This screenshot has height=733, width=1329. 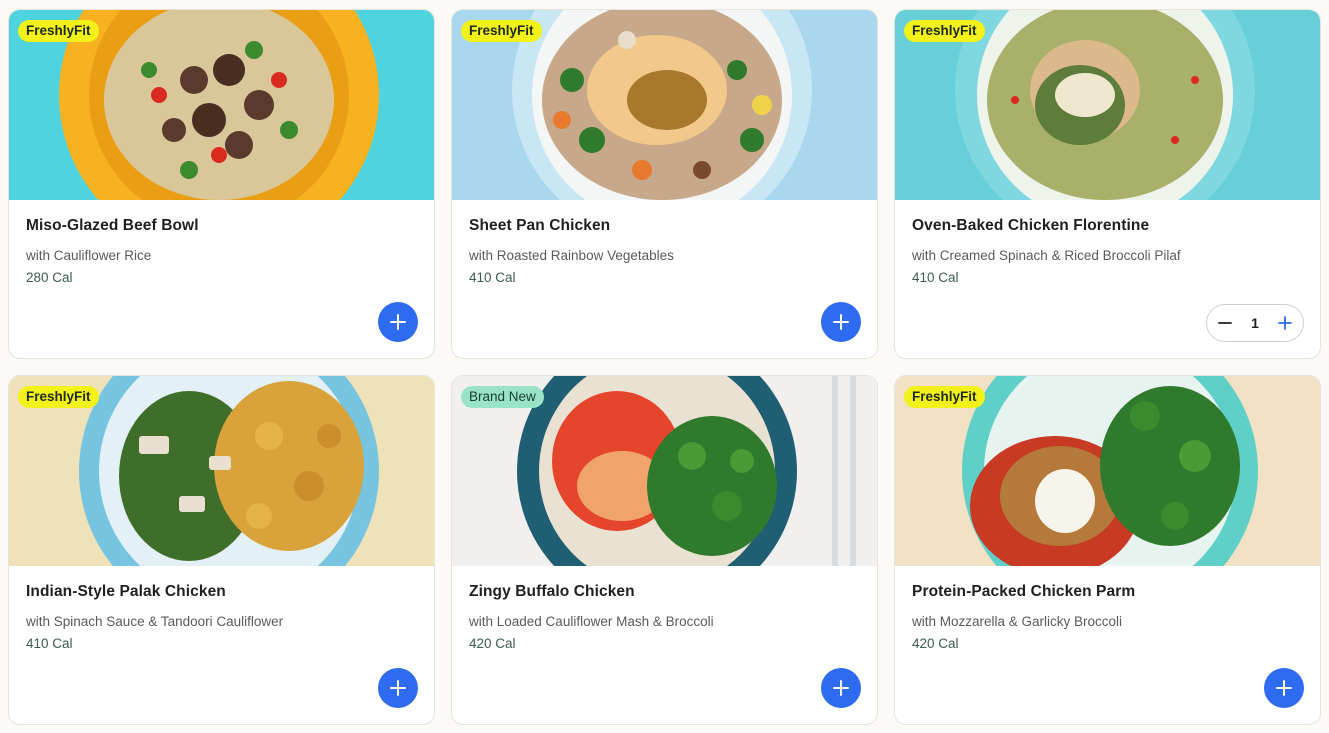 I want to click on decrease-button, so click(x=1225, y=323).